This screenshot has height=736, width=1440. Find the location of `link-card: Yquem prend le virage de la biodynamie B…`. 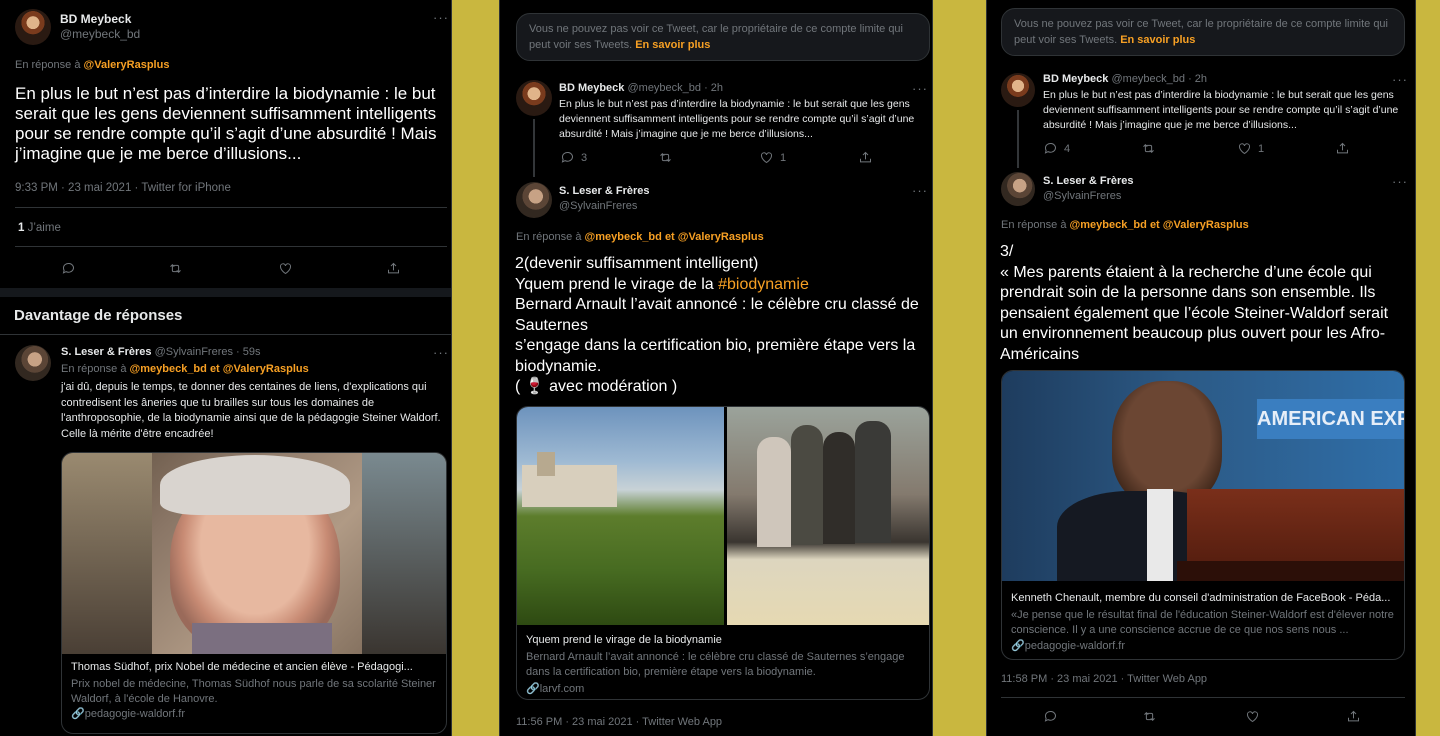

link-card: Yquem prend le virage de la biodynamie B… is located at coordinates (723, 553).